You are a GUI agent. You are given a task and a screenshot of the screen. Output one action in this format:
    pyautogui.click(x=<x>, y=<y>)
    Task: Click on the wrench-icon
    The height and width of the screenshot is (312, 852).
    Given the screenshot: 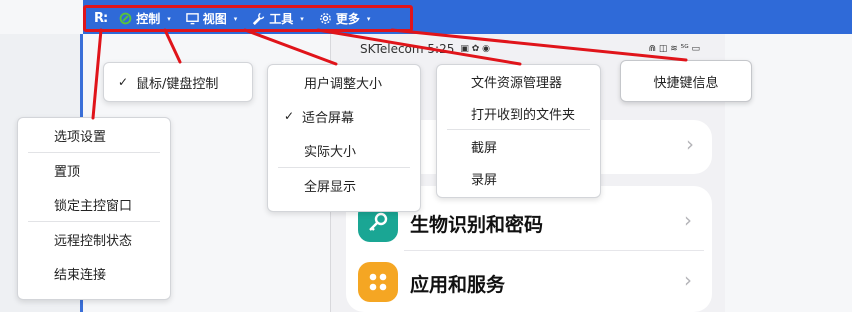 What is the action you would take?
    pyautogui.click(x=259, y=18)
    